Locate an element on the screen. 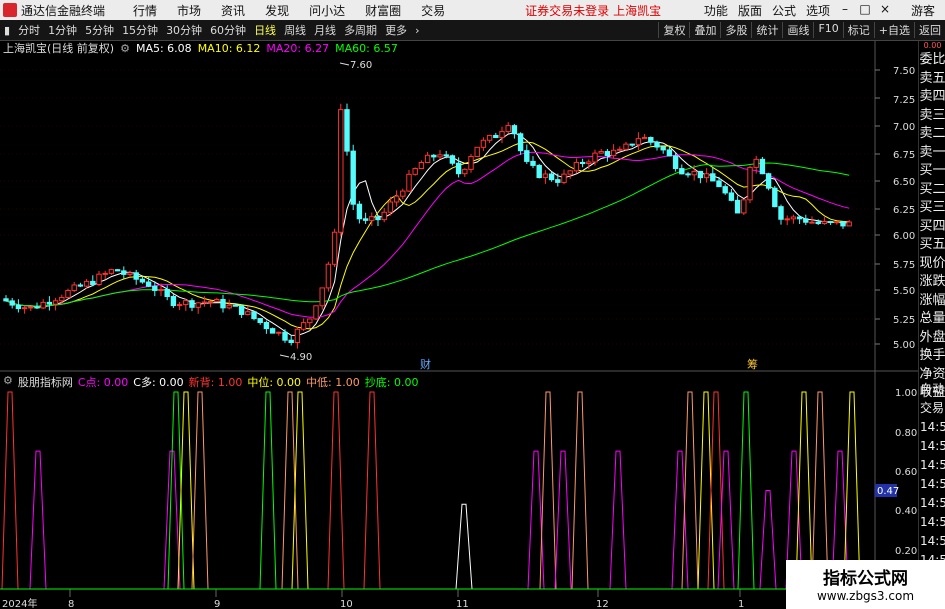 Image resolution: width=945 pixels, height=609 pixels. sidebar-toggle-icon: ▮ is located at coordinates (7, 30).